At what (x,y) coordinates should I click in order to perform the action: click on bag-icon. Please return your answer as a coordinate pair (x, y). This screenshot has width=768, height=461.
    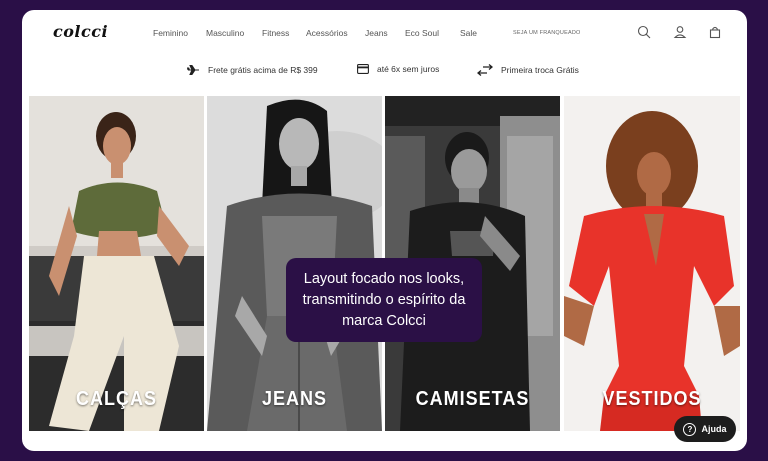
    Looking at the image, I should click on (715, 32).